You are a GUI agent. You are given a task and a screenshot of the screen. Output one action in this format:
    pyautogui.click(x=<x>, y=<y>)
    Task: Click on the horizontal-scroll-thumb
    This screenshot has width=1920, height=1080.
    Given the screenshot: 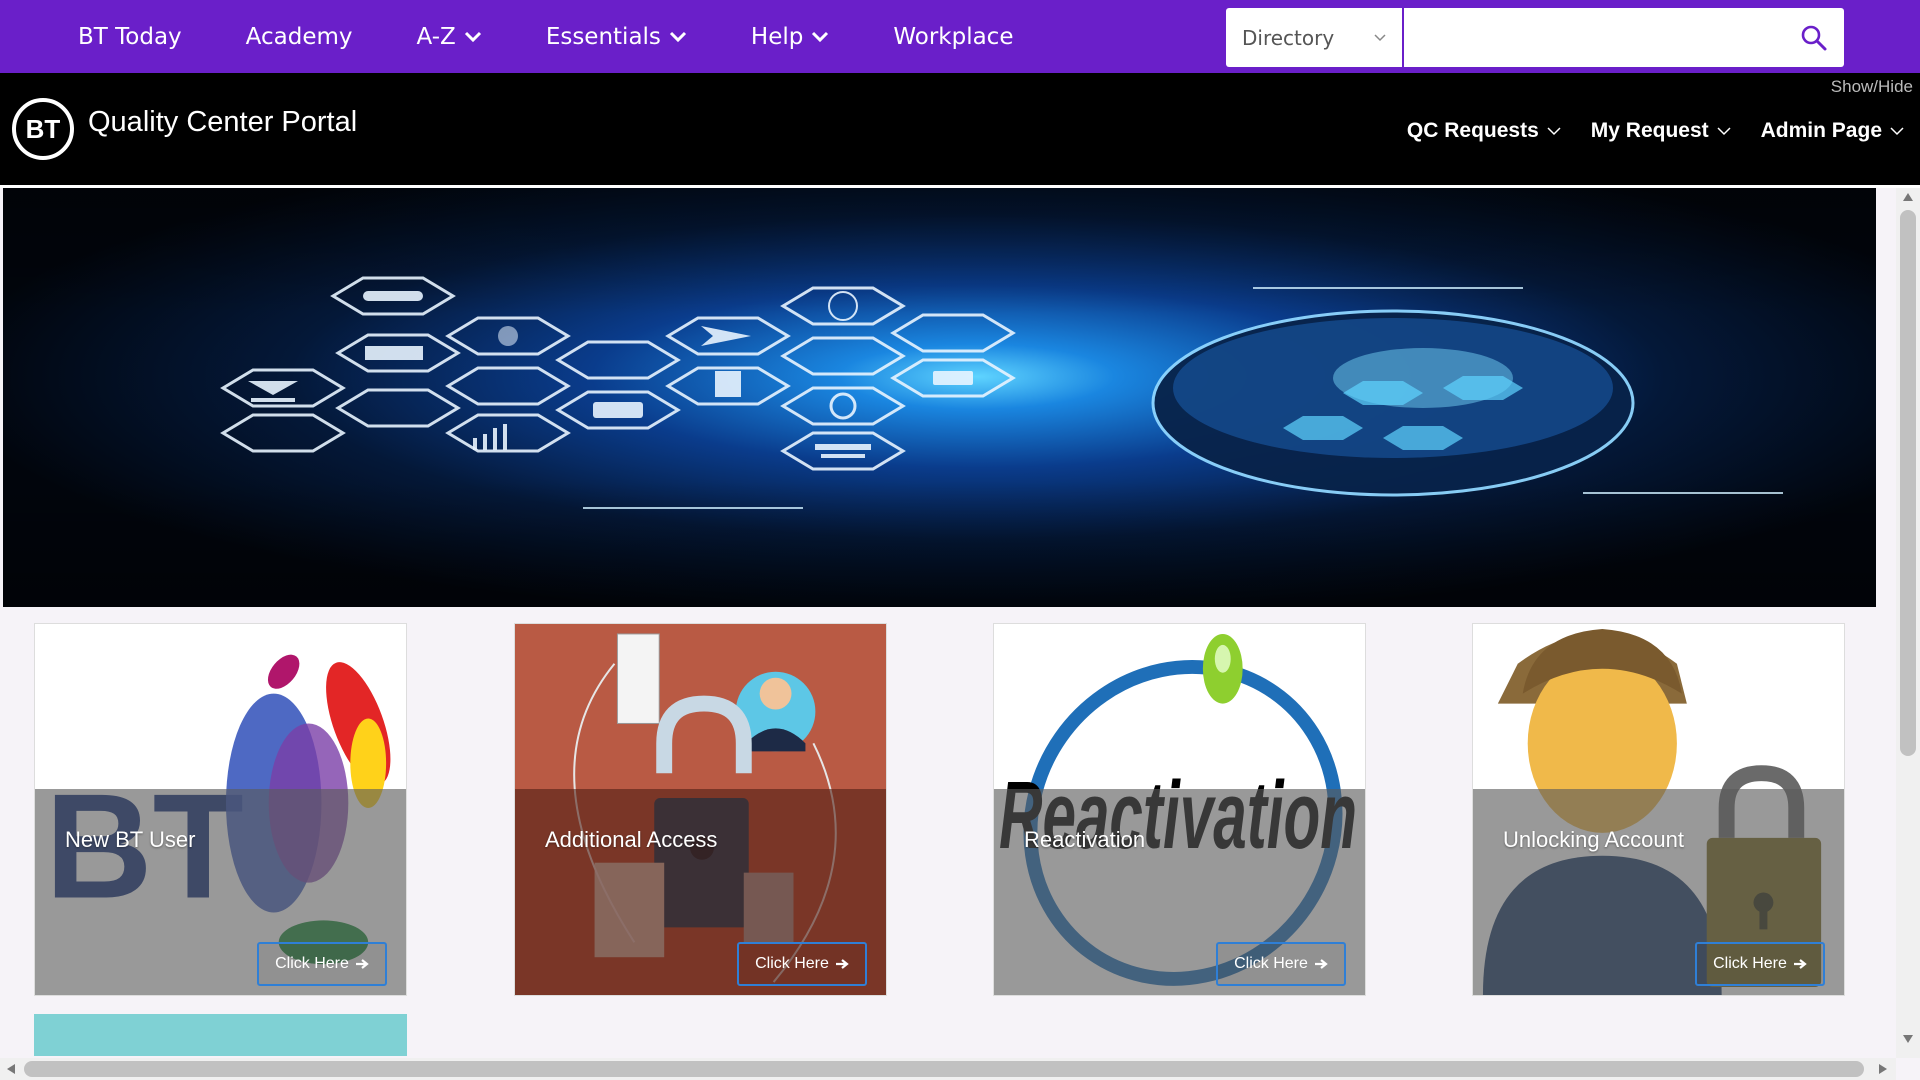 What is the action you would take?
    pyautogui.click(x=944, y=1069)
    